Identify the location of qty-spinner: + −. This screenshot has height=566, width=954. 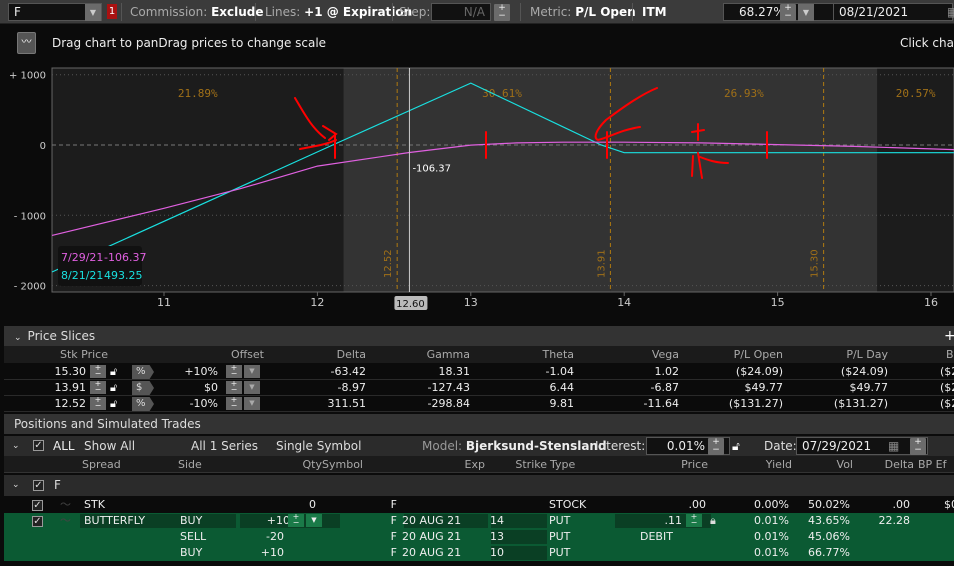
(296, 520).